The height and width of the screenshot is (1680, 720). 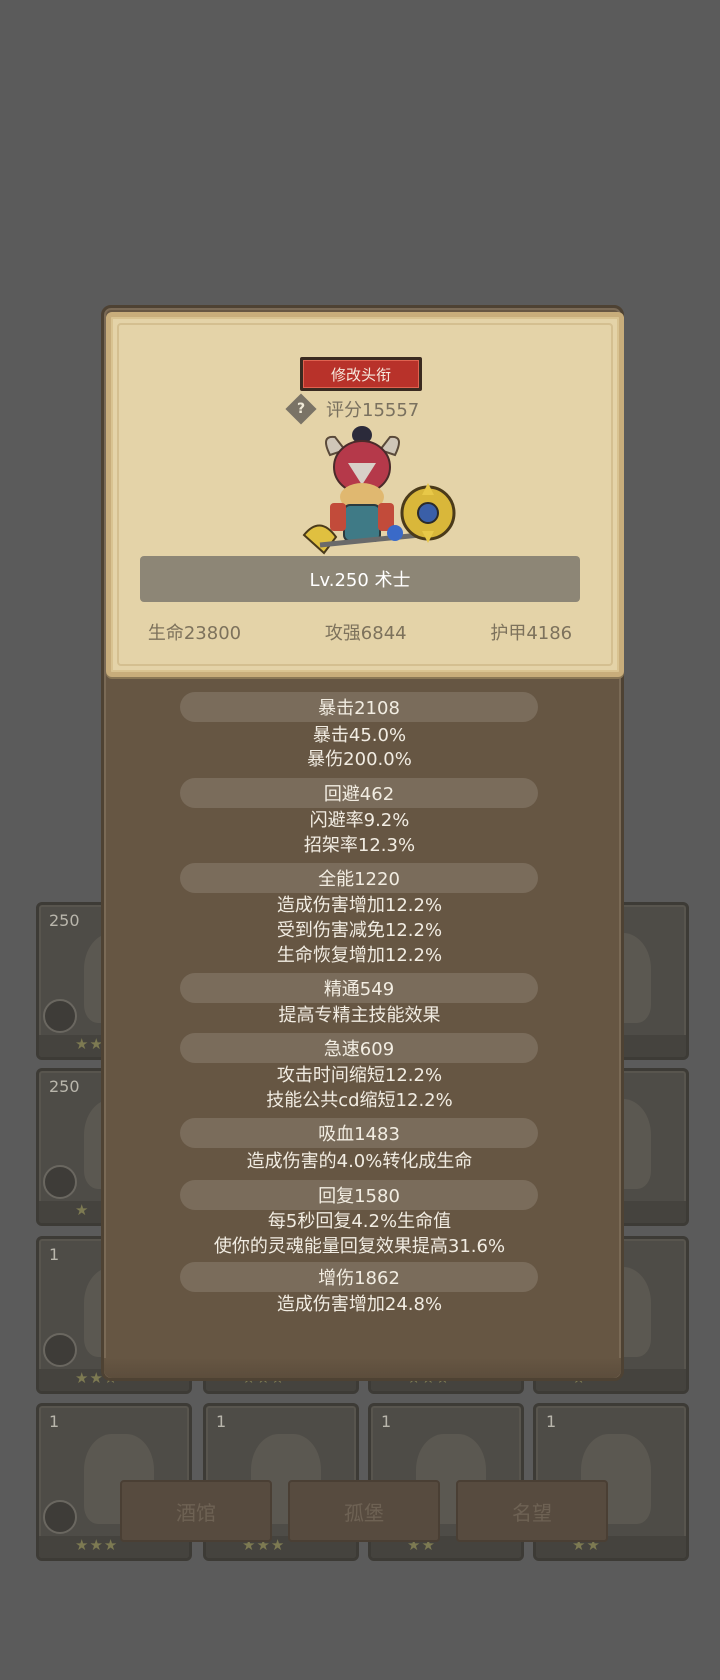 I want to click on stat-armor: 护甲4186, so click(x=531, y=633).